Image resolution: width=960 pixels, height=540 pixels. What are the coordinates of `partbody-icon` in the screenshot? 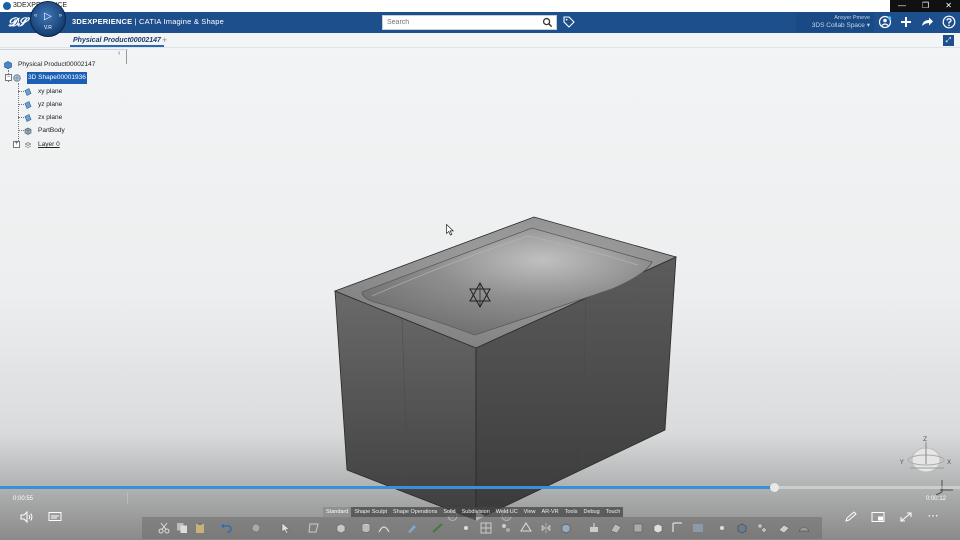 It's located at (28, 131).